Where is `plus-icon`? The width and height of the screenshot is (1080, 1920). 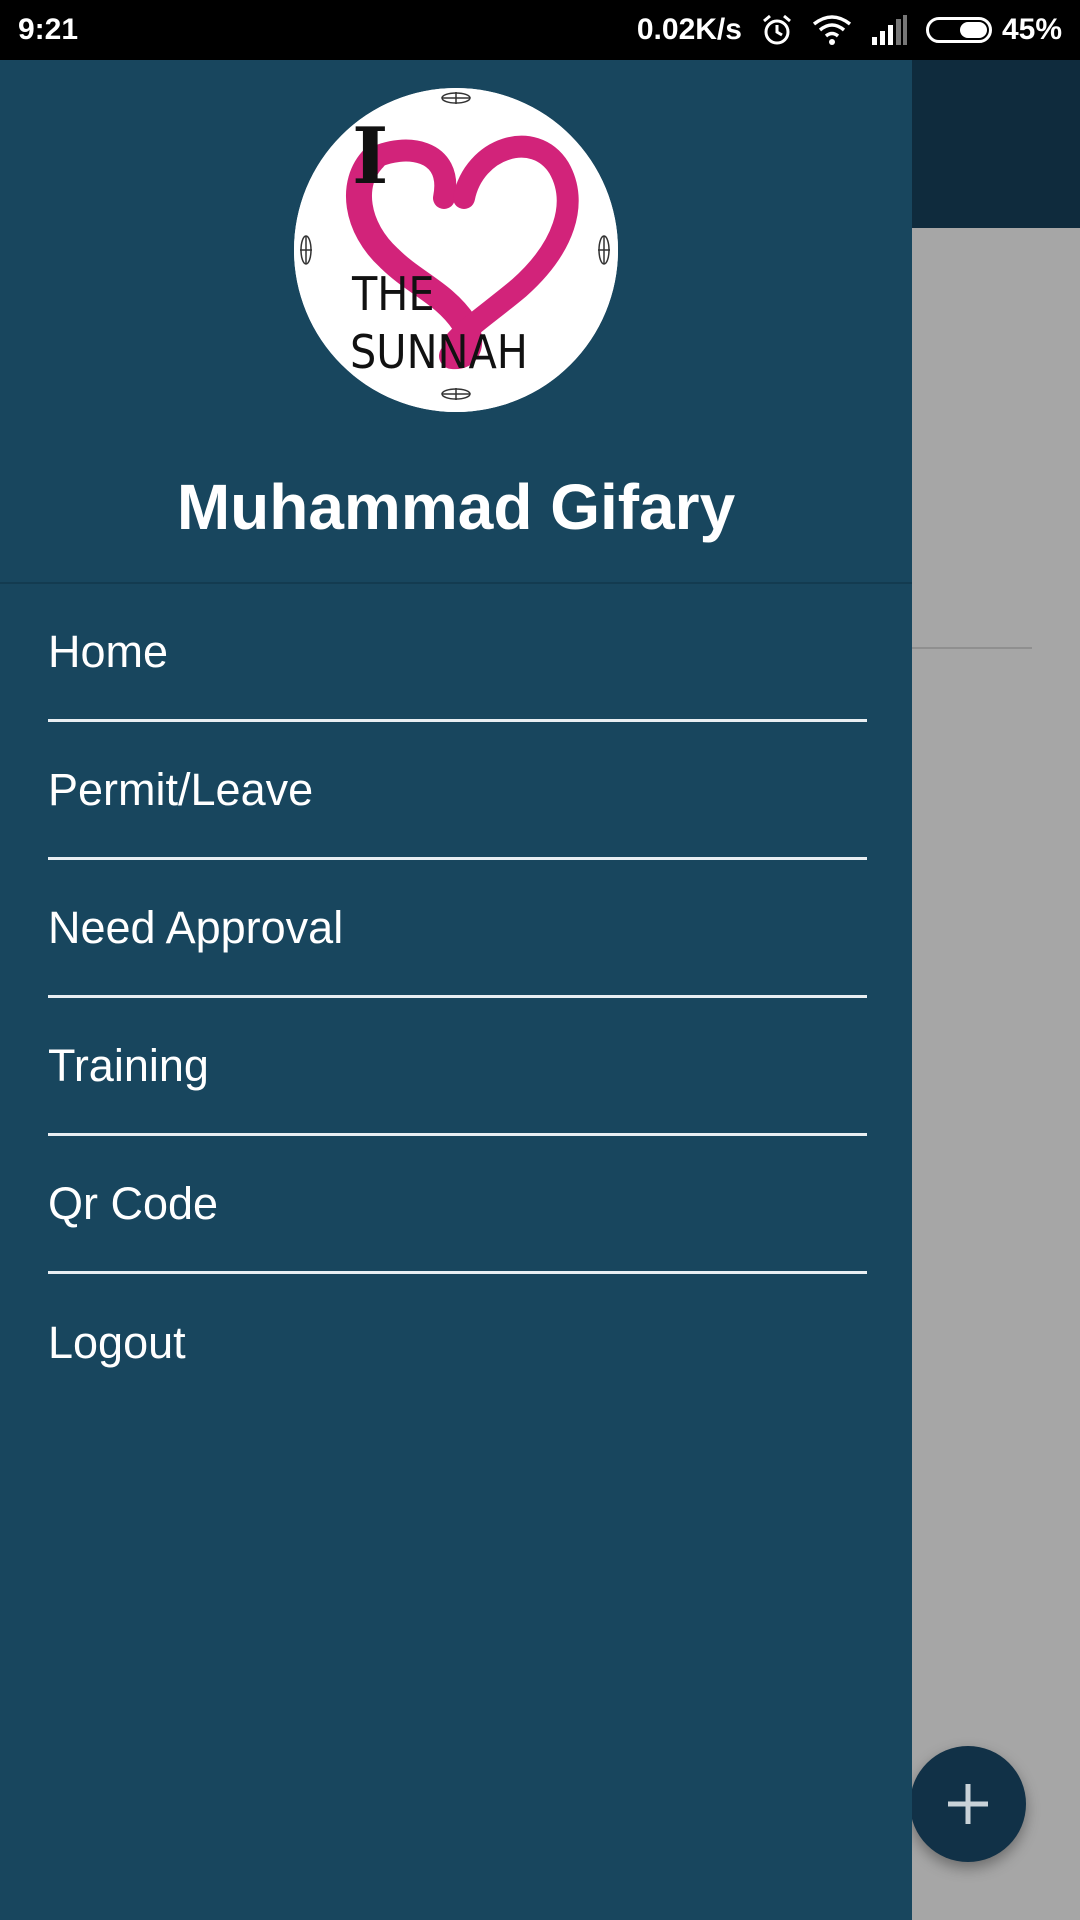
plus-icon is located at coordinates (968, 1804).